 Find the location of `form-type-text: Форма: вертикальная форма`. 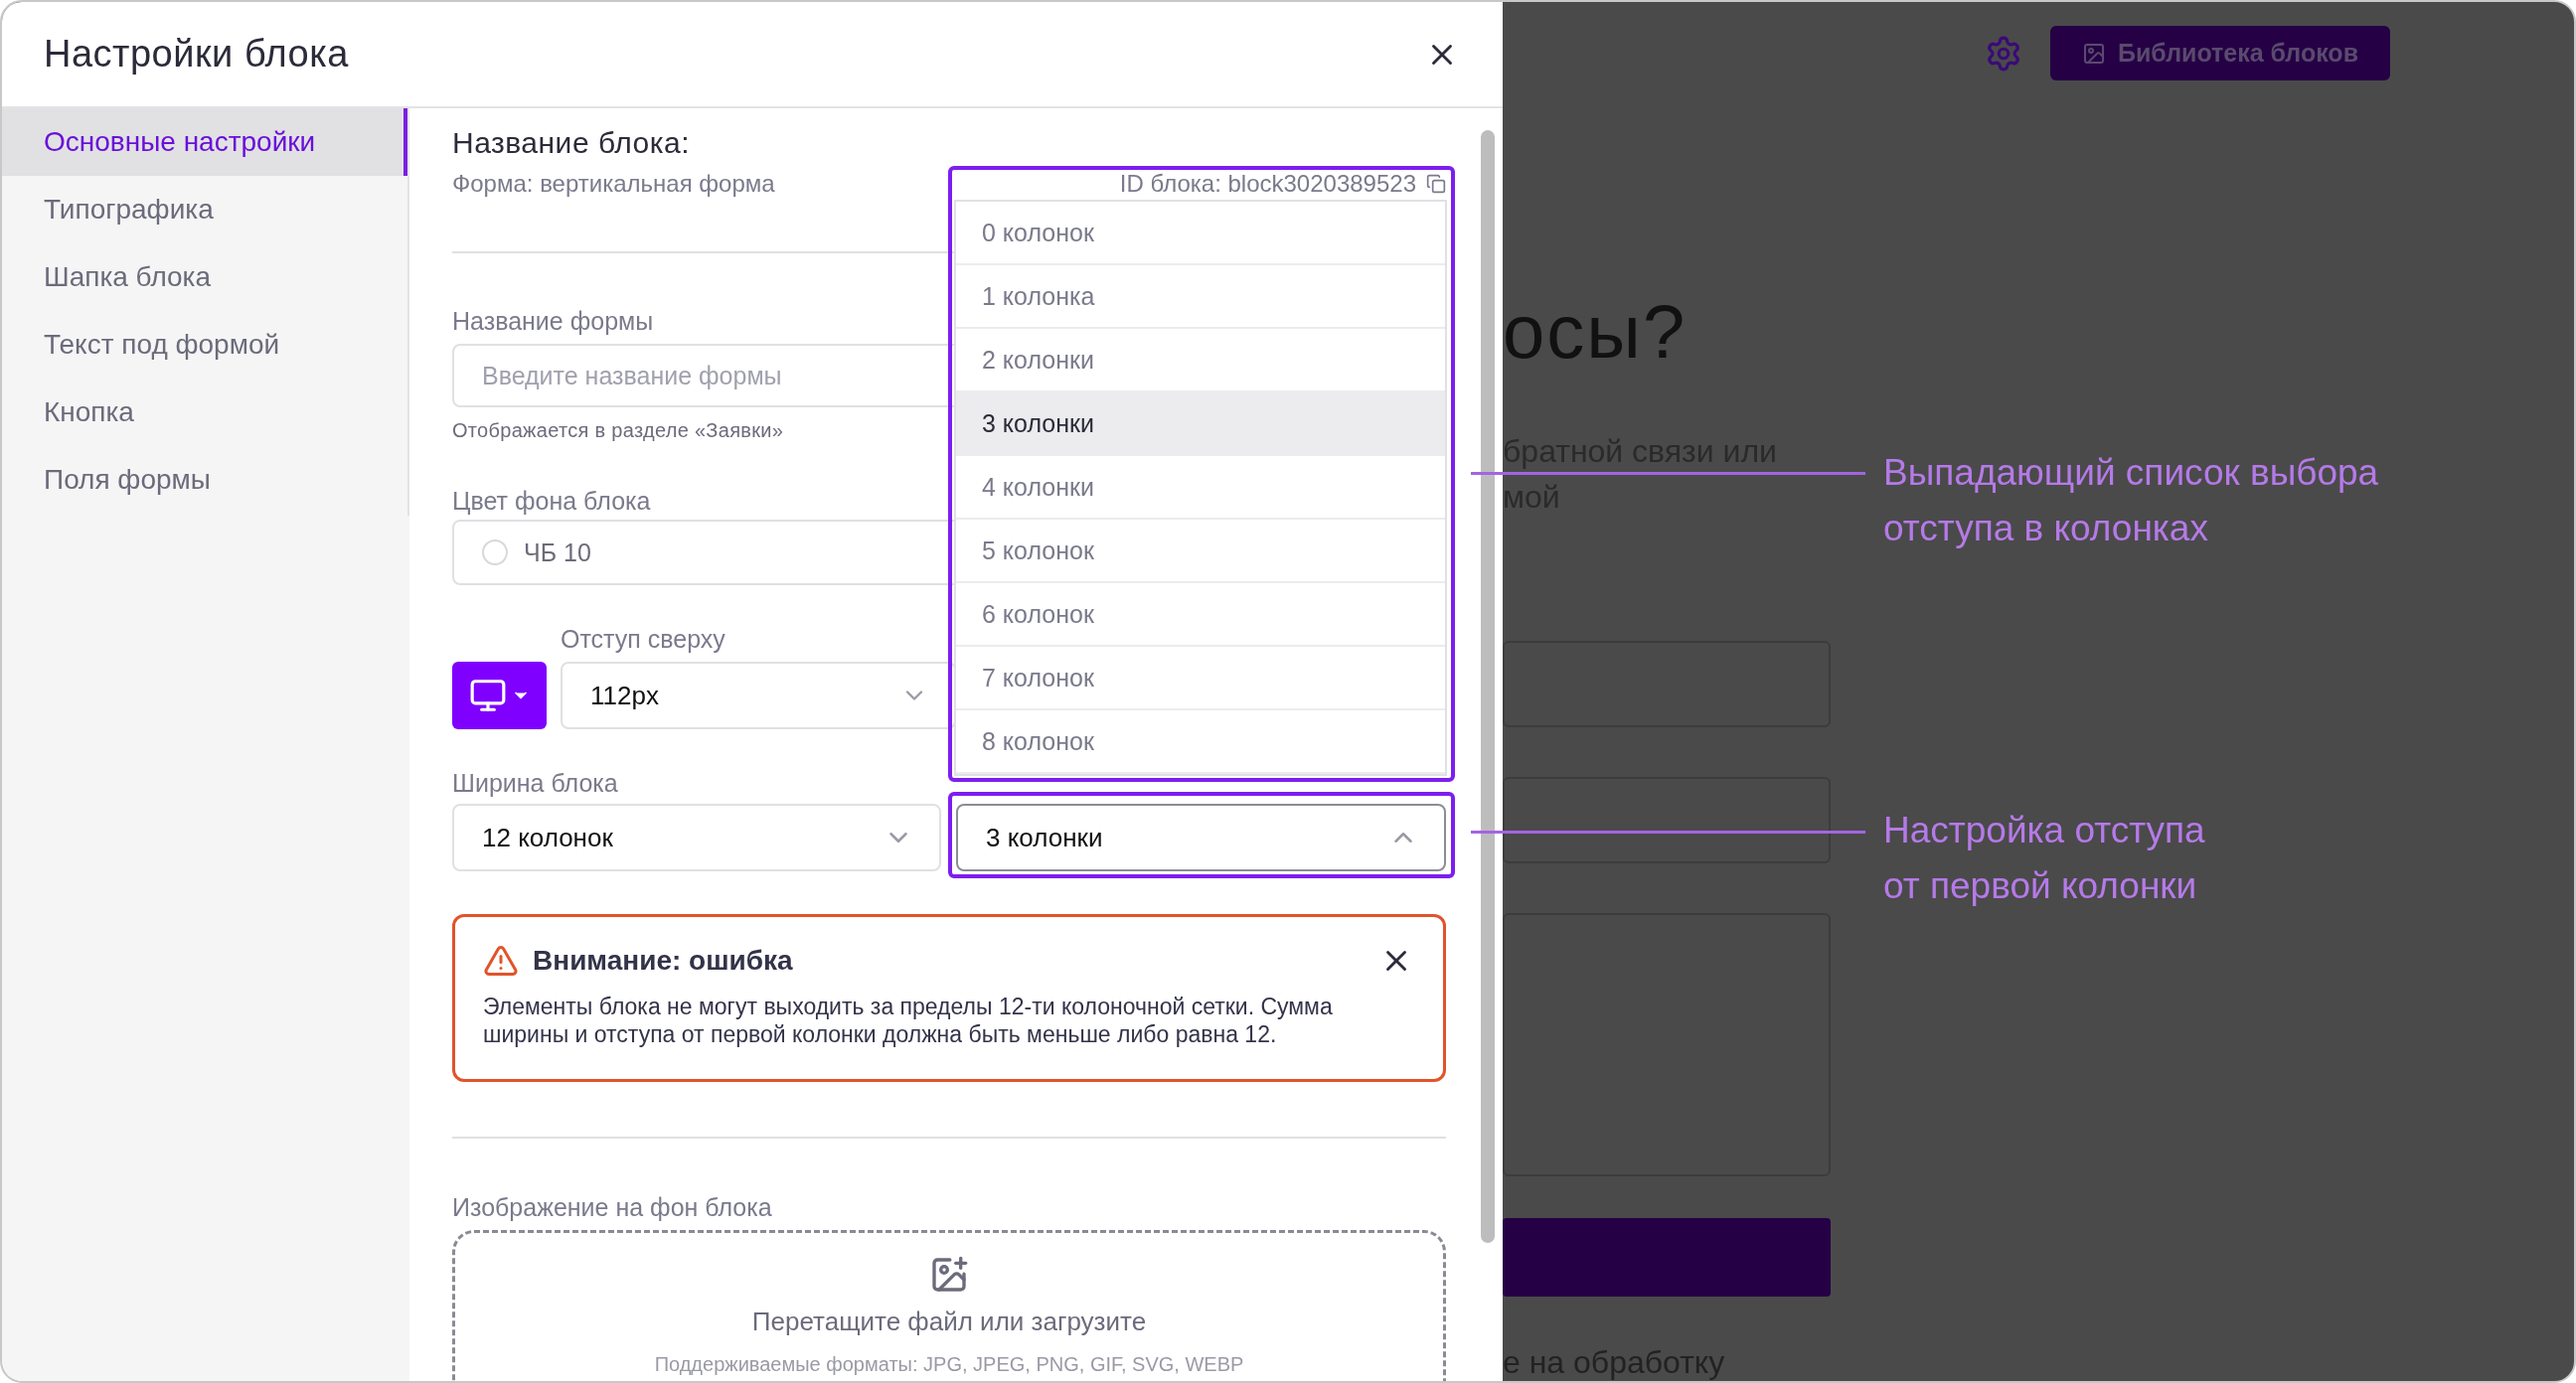

form-type-text: Форма: вертикальная форма is located at coordinates (613, 184).